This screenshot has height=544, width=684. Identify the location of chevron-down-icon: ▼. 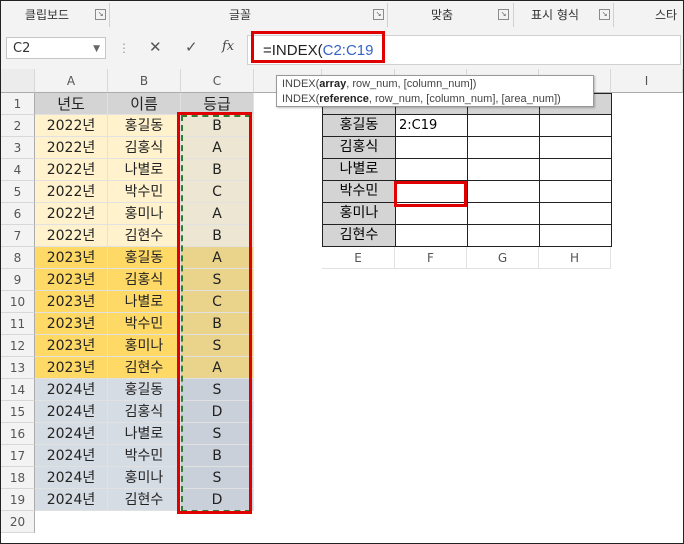
(96, 49).